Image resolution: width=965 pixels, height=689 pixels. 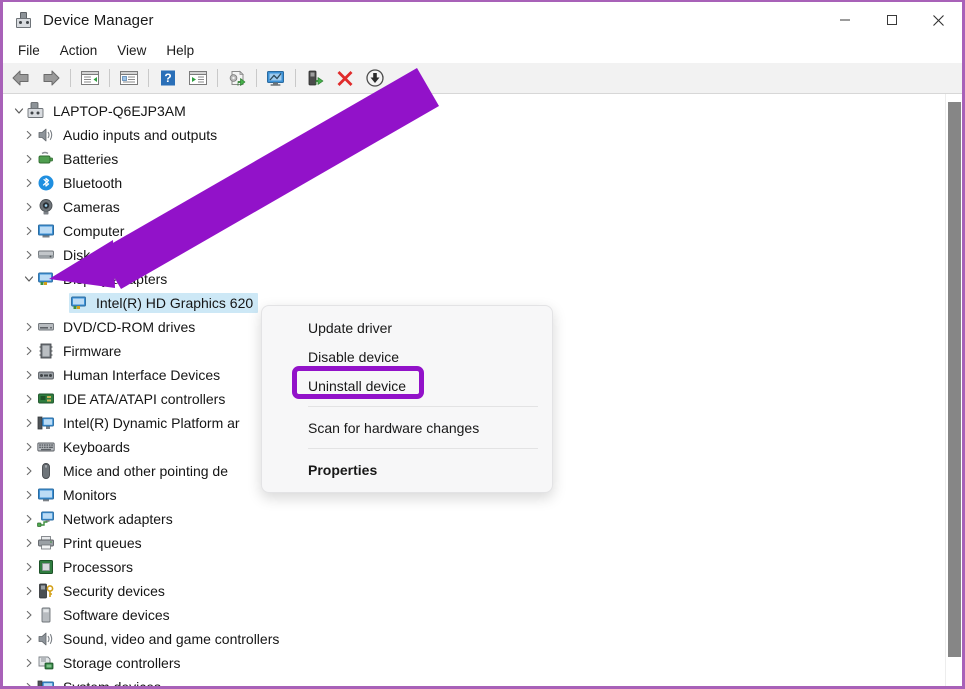 I want to click on menu-item-file: File, so click(x=29, y=50).